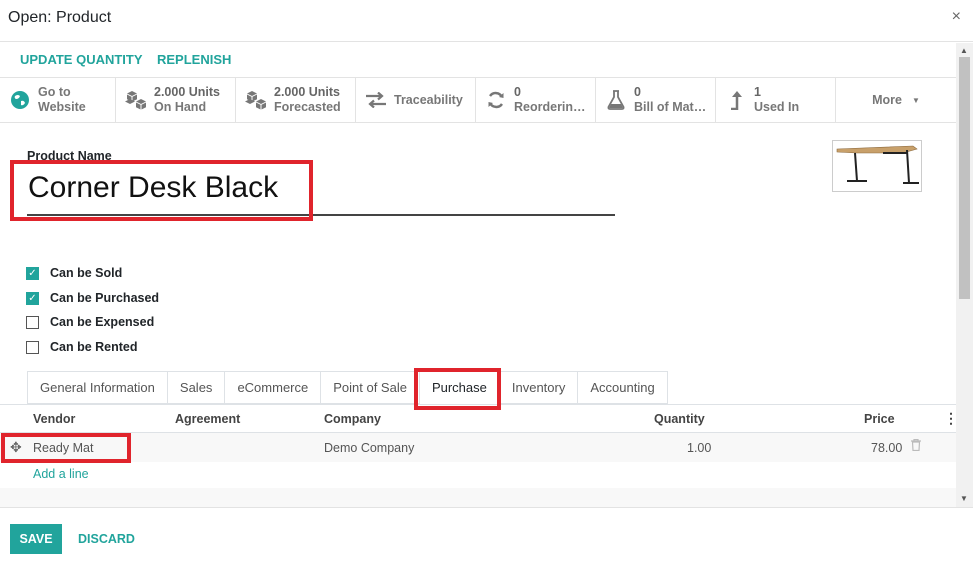 This screenshot has width=973, height=563. What do you see at coordinates (428, 99) in the screenshot?
I see `smart-button-label: Traceability` at bounding box center [428, 99].